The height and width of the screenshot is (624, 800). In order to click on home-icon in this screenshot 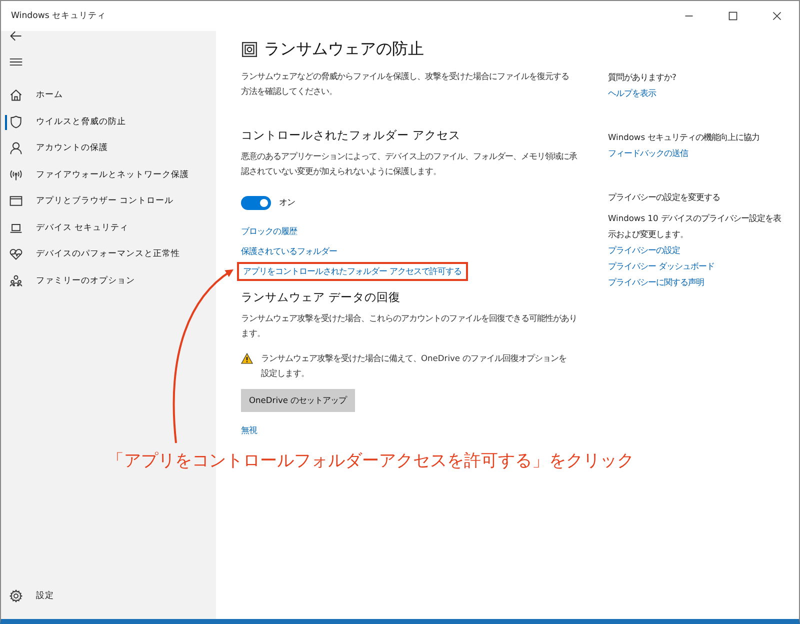, I will do `click(16, 95)`.